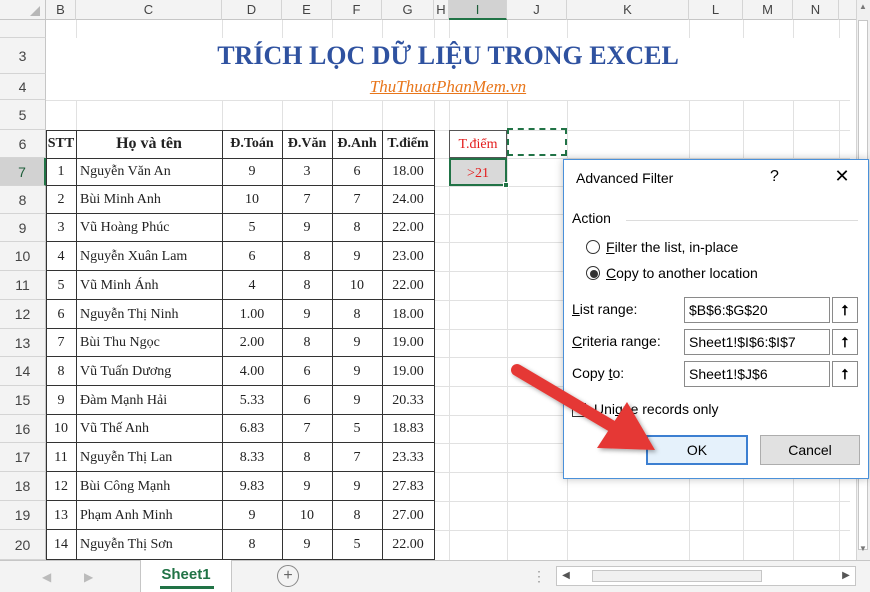 The width and height of the screenshot is (870, 592). What do you see at coordinates (478, 172) in the screenshot?
I see `criteria-value-cell: >21` at bounding box center [478, 172].